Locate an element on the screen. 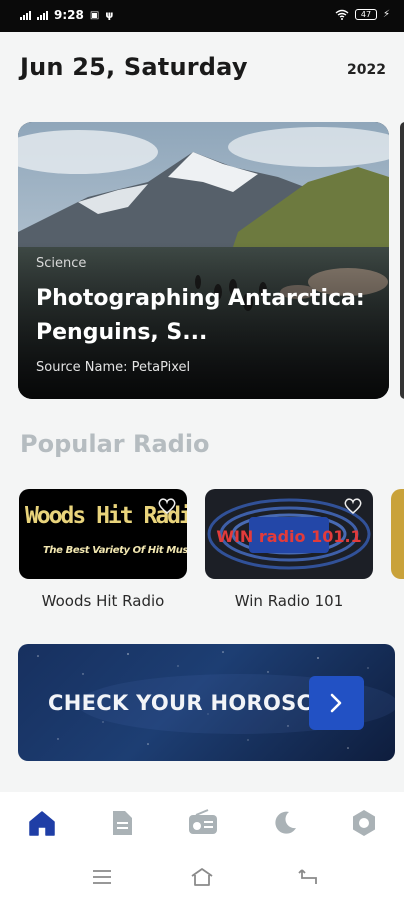 This screenshot has width=404, height=900. article-source: Source Name: PetaPixel is located at coordinates (113, 367).